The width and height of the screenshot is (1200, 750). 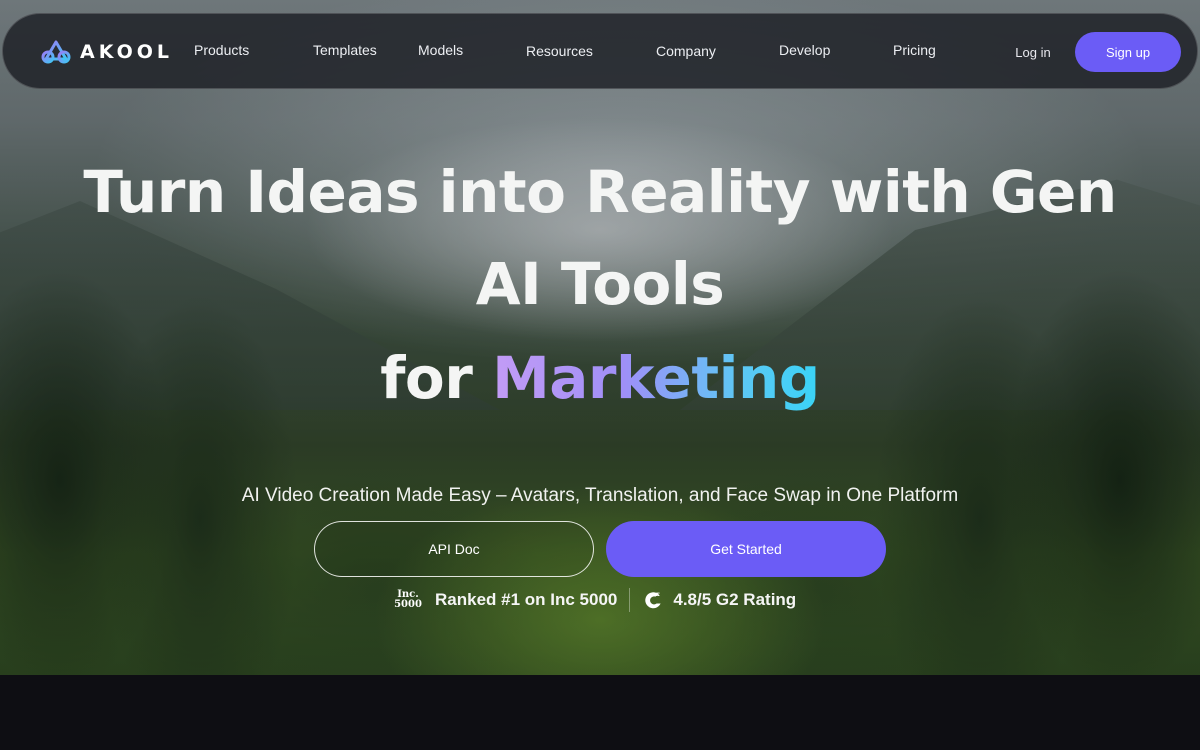 What do you see at coordinates (126, 52) in the screenshot?
I see `logo-text: AKOOL` at bounding box center [126, 52].